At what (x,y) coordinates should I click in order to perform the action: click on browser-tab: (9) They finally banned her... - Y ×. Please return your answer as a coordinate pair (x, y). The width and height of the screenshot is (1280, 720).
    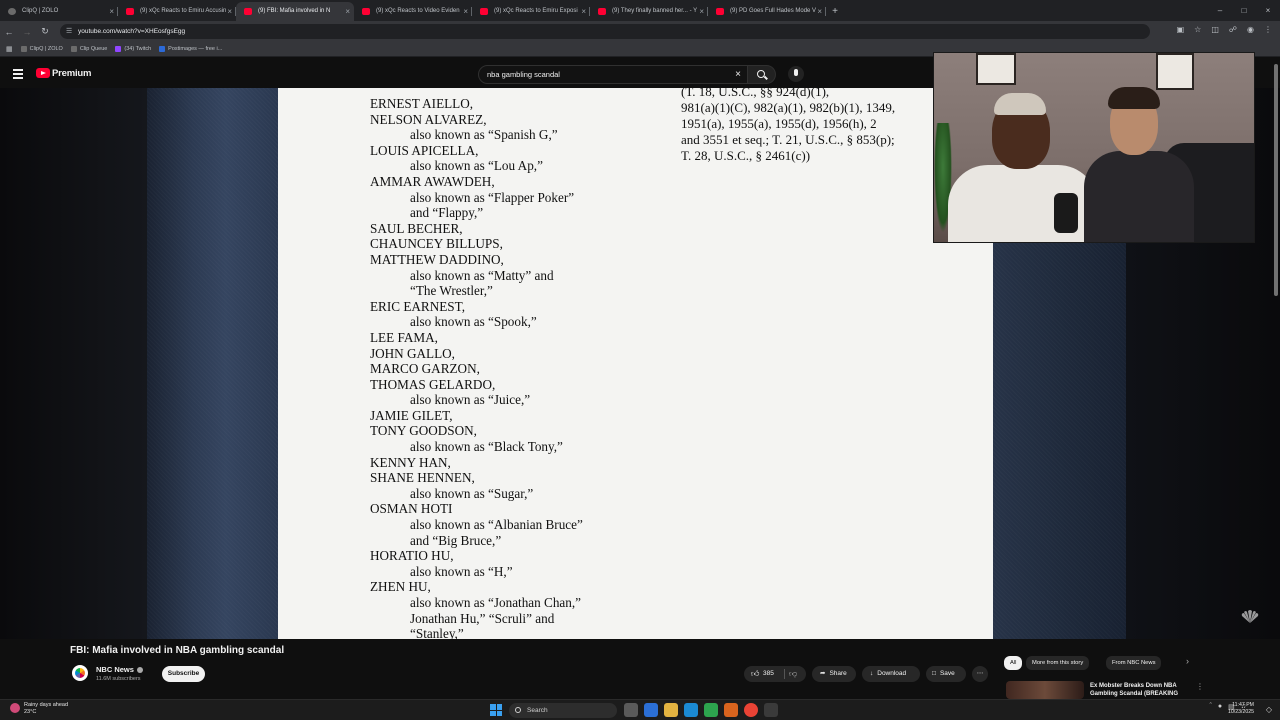
    Looking at the image, I should click on (649, 11).